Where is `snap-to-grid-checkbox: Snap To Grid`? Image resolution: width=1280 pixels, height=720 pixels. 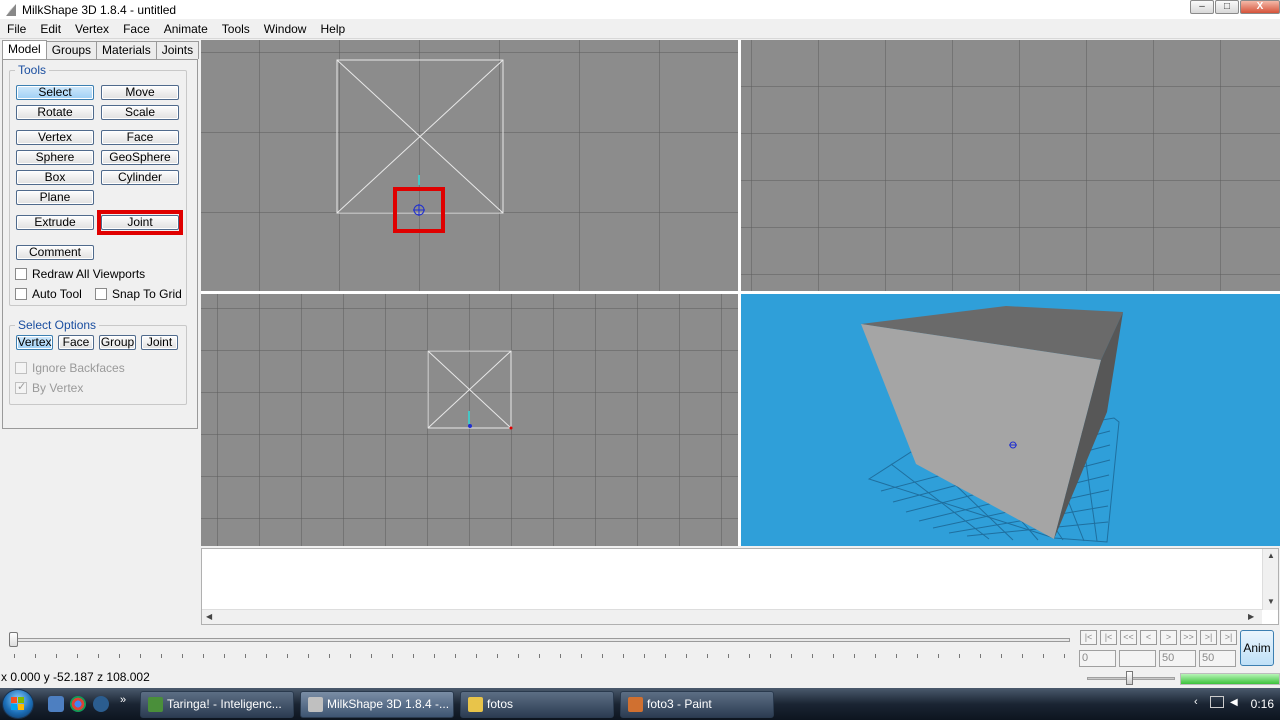
snap-to-grid-checkbox: Snap To Grid is located at coordinates (138, 294).